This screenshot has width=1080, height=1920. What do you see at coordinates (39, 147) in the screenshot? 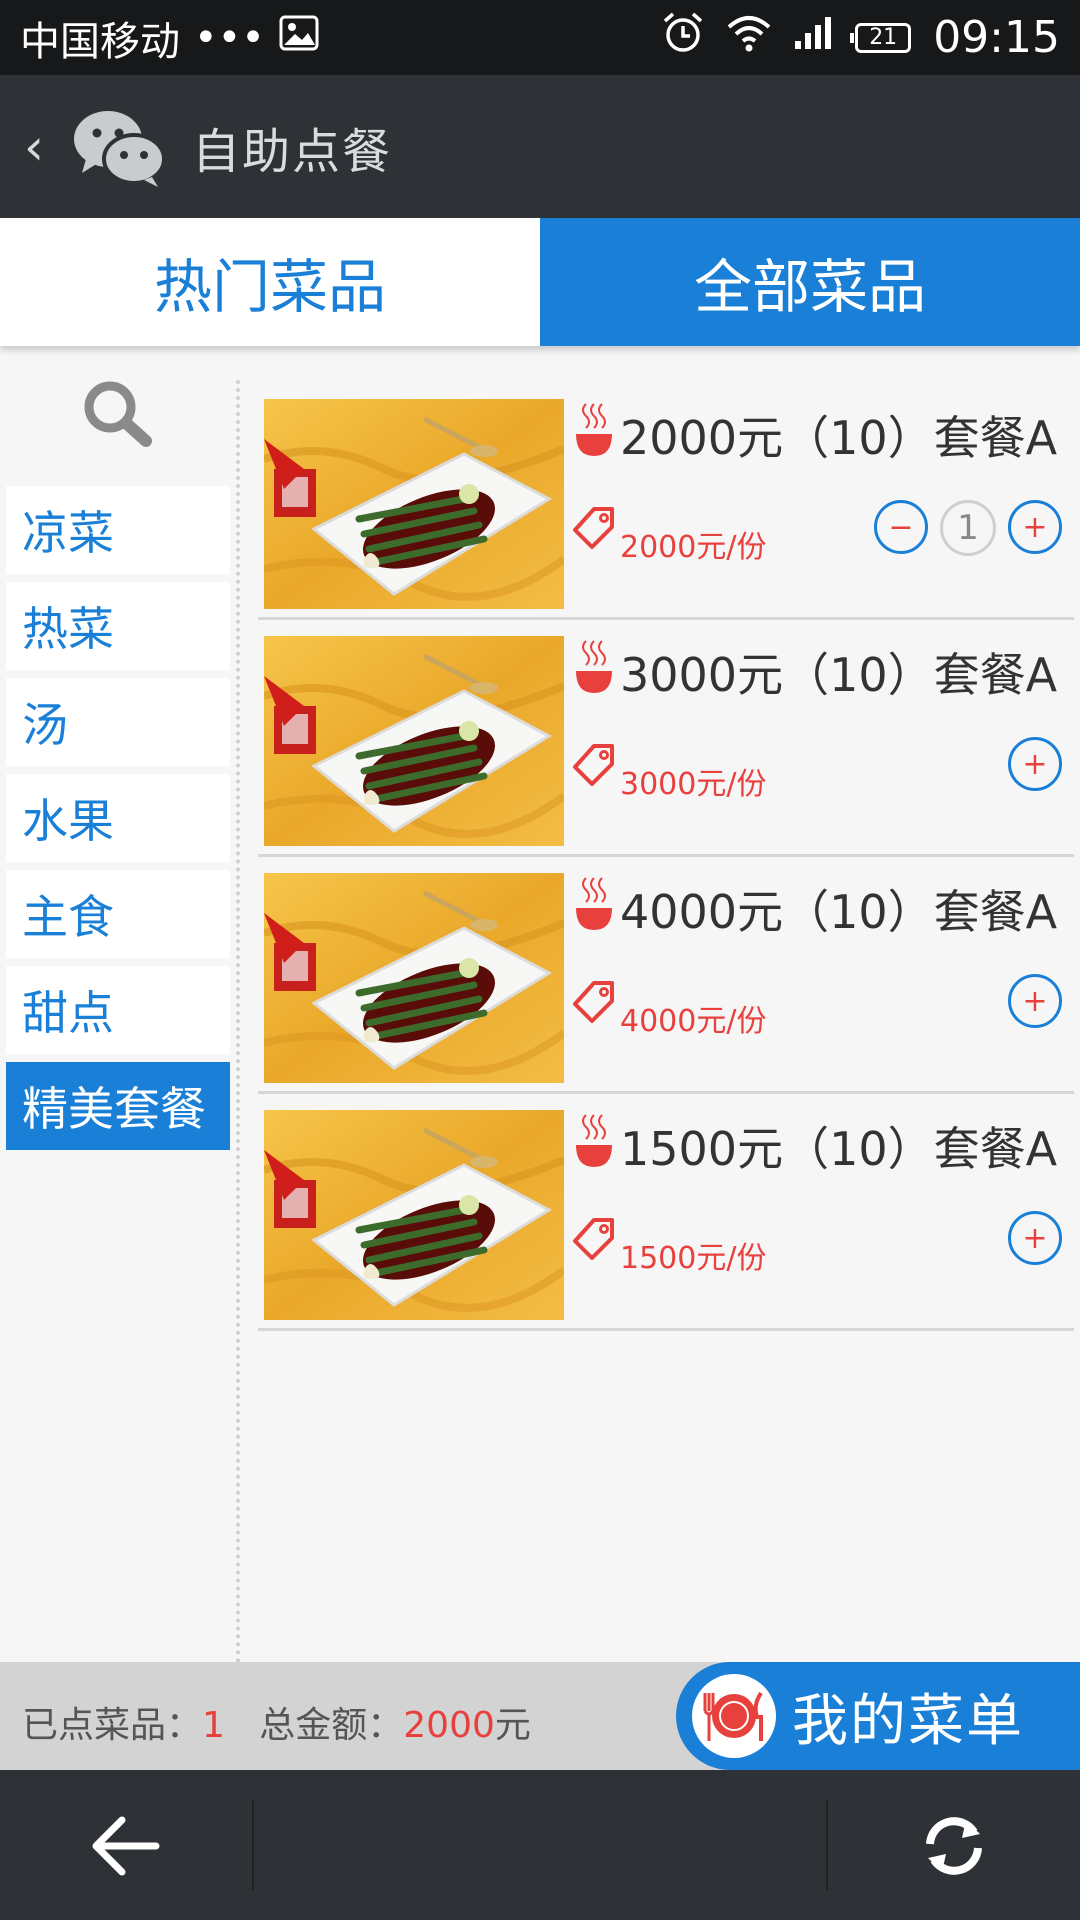
I see `back-chevron-icon: ‹` at bounding box center [39, 147].